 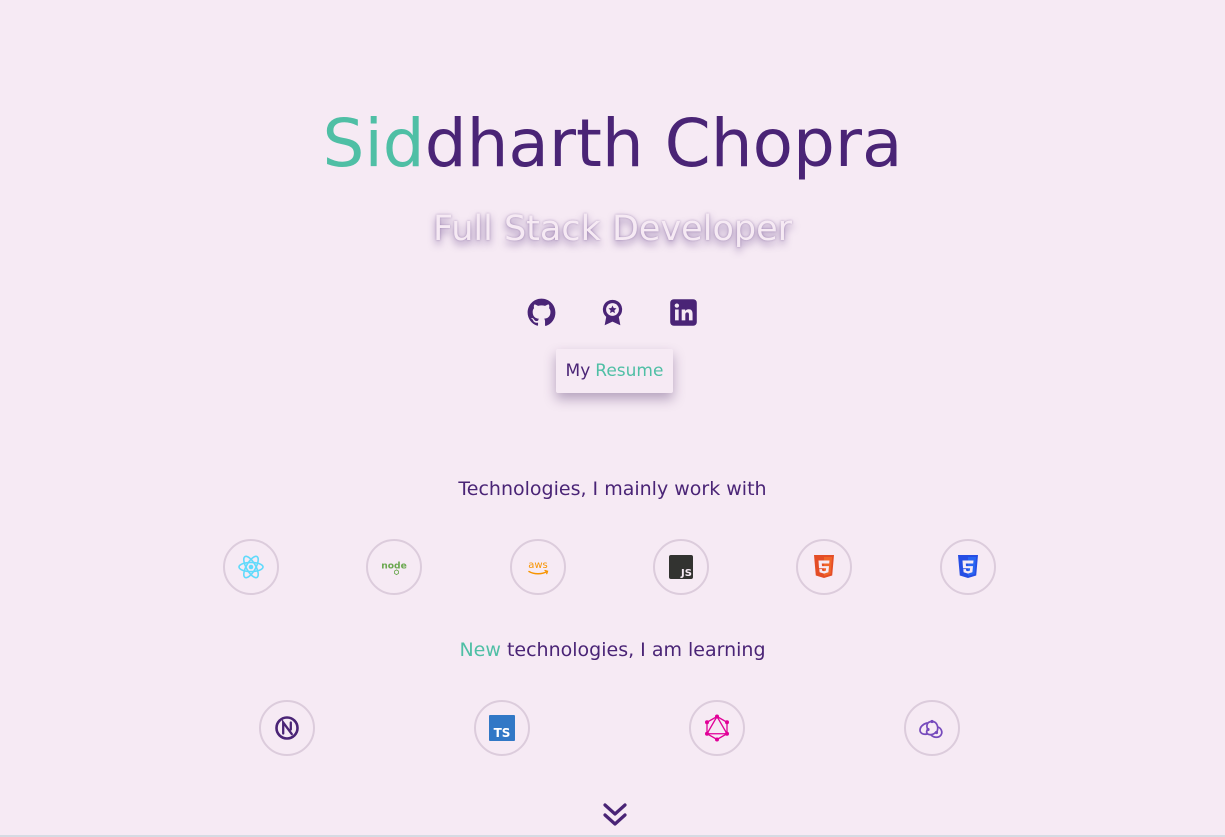 I want to click on new-tech-title-rest: technologies, I am learning, so click(x=636, y=650).